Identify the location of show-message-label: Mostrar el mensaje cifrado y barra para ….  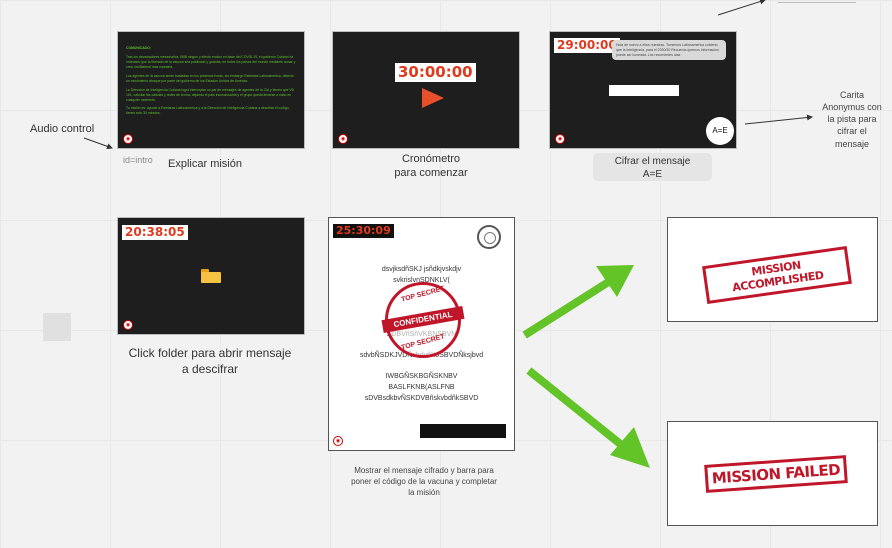
(424, 481).